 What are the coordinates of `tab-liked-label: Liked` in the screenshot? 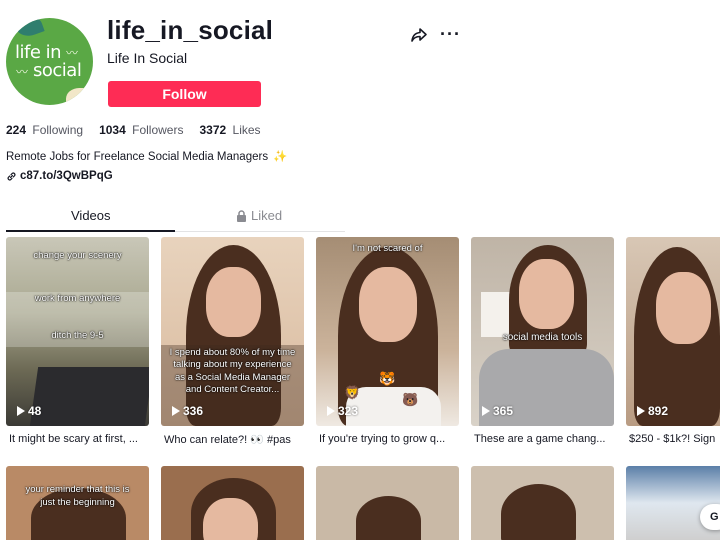 It's located at (267, 215).